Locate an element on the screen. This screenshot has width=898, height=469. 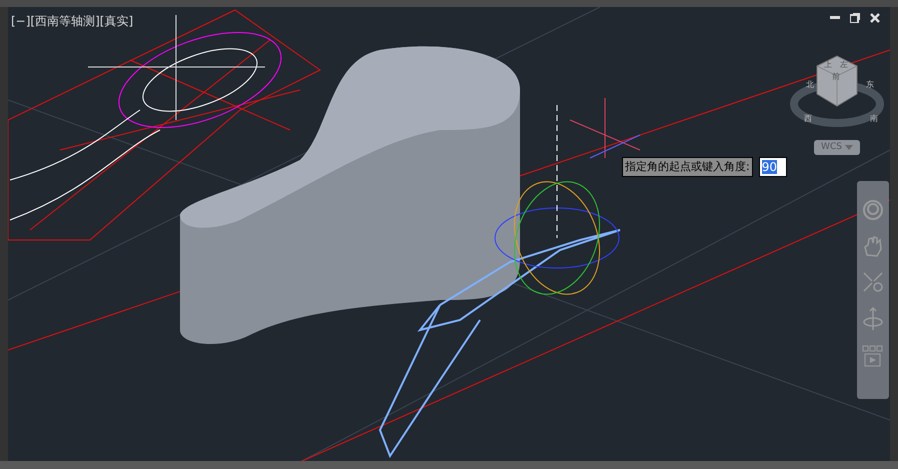
viewport-label: [−][西南等轴测][真实] is located at coordinates (72, 21).